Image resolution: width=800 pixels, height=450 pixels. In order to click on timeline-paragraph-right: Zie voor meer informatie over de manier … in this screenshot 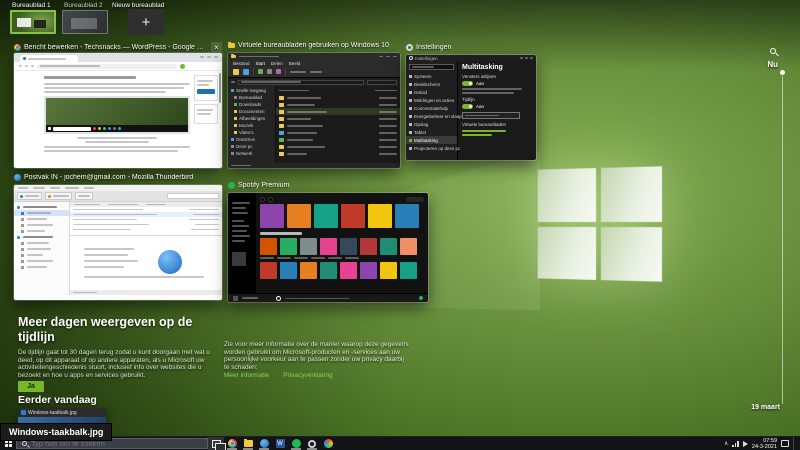, I will do `click(316, 356)`.